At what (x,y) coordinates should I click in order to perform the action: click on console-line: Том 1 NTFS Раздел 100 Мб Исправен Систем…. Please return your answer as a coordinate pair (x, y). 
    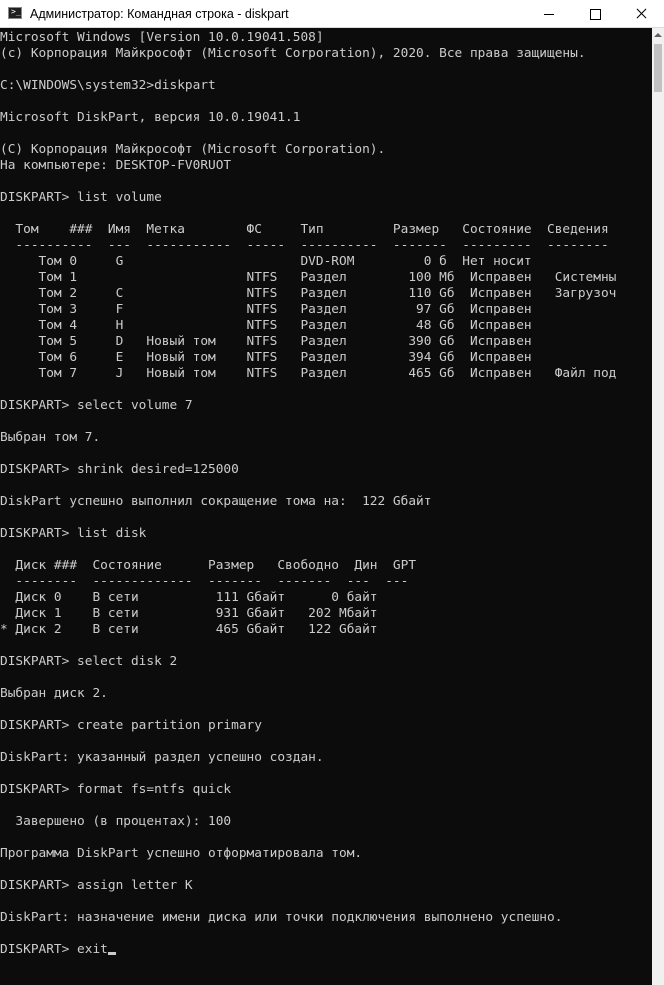
    Looking at the image, I should click on (308, 278).